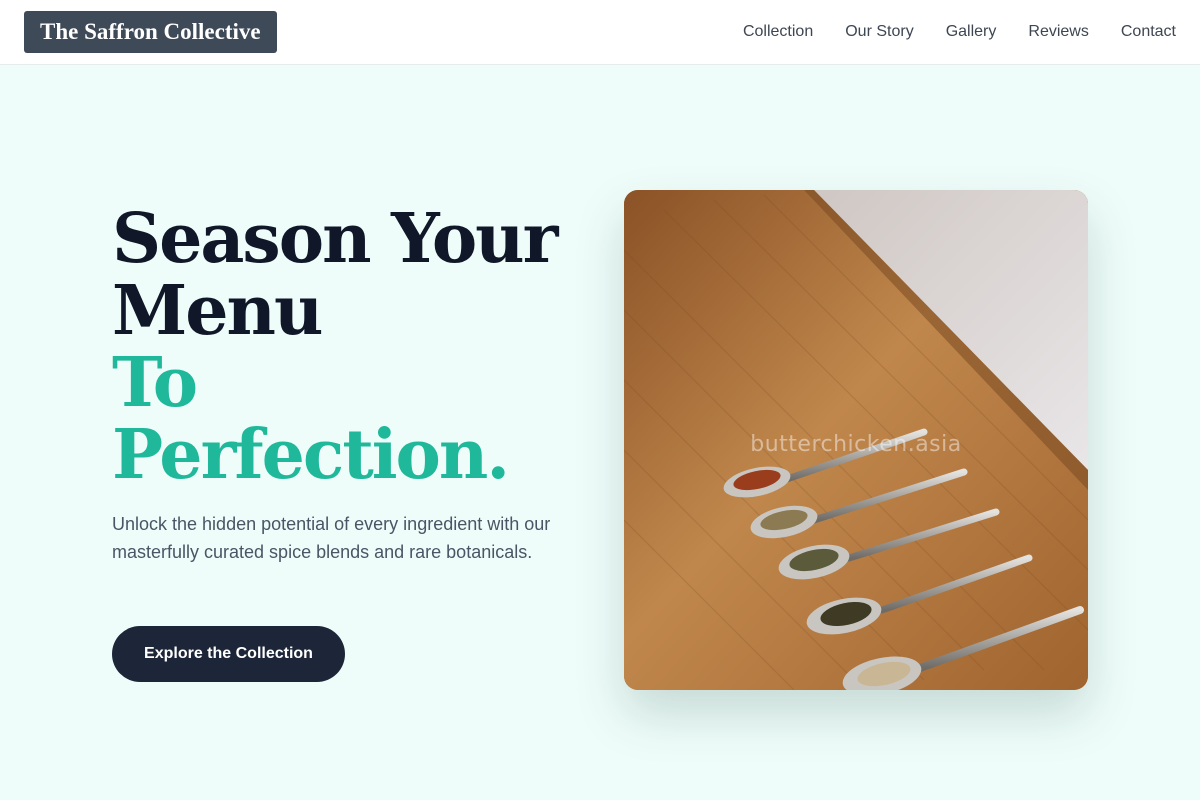 This screenshot has width=1200, height=800. What do you see at coordinates (778, 32) in the screenshot?
I see `nav-link-collection: Collection` at bounding box center [778, 32].